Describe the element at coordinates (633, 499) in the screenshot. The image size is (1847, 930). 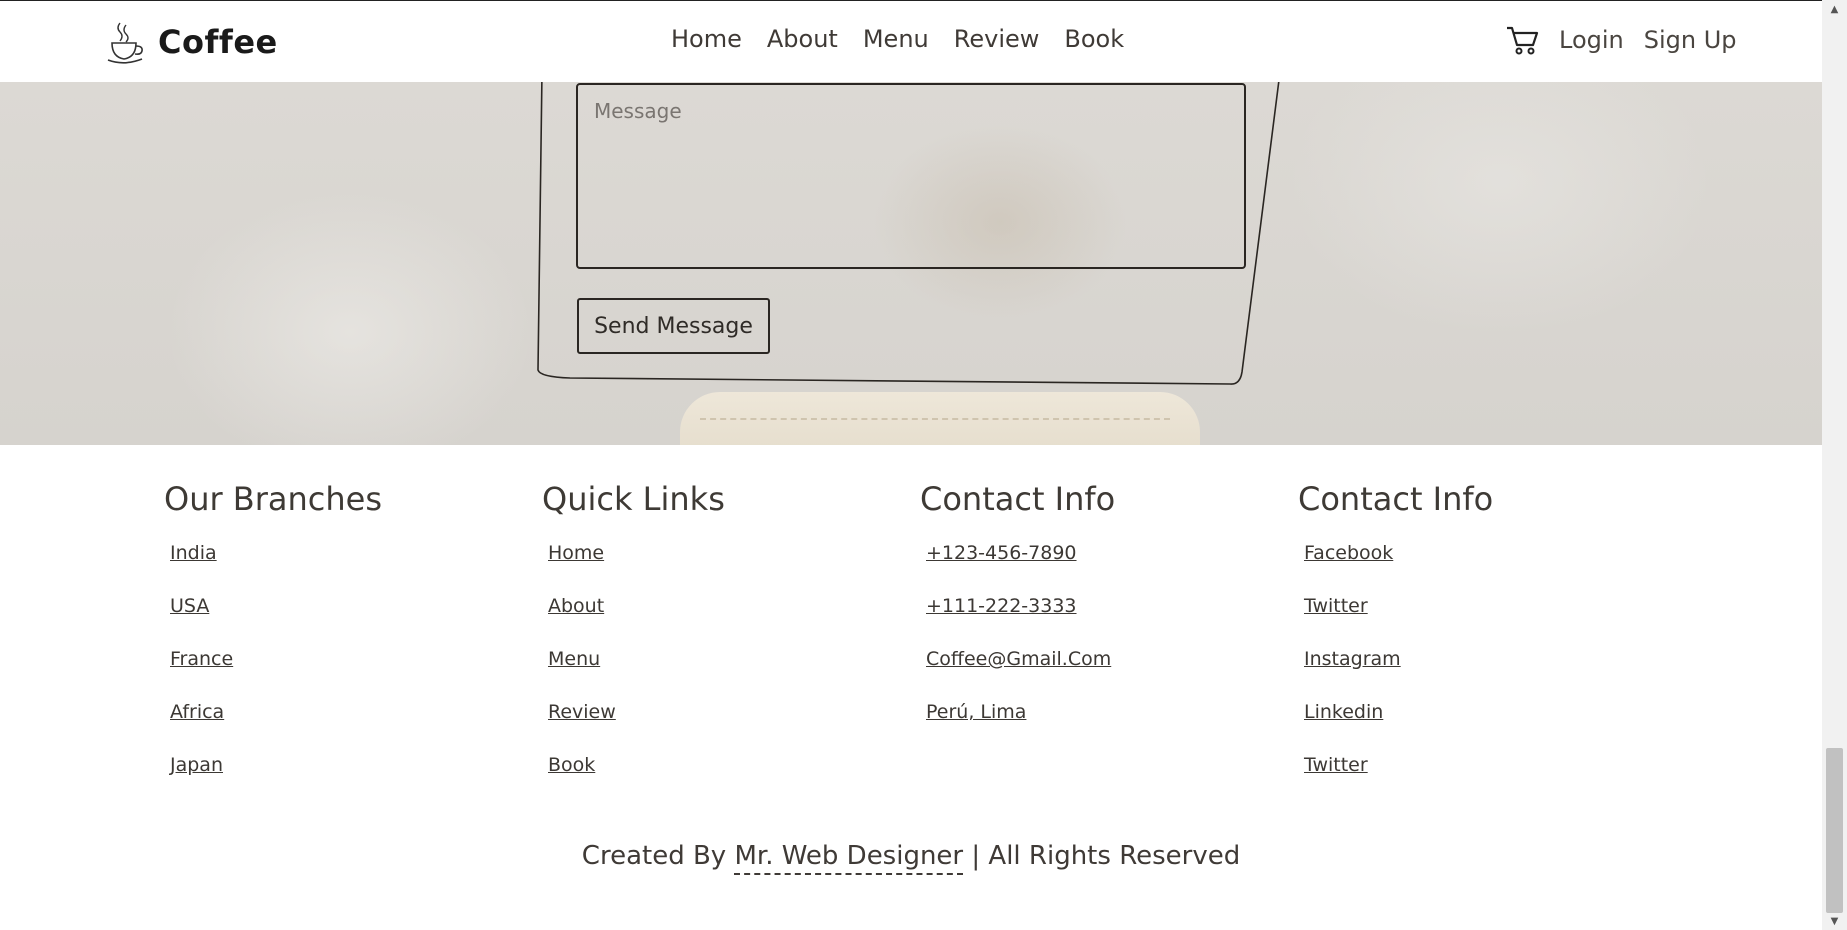
I see `footer-title-quick-links: Quick Links` at that location.